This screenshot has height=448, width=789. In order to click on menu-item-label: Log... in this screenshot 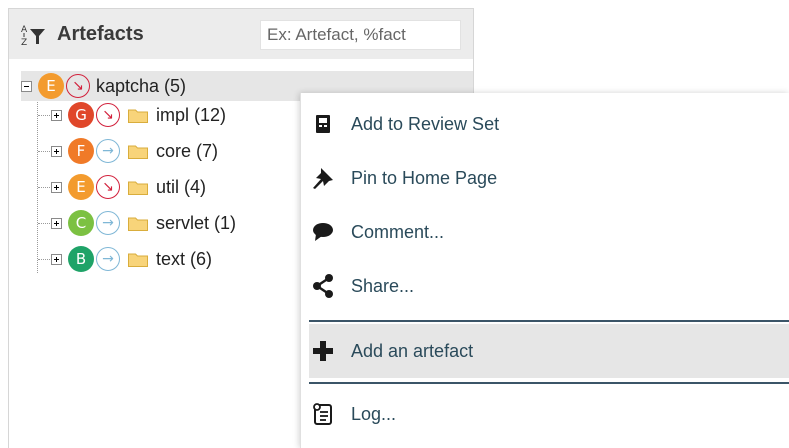, I will do `click(374, 413)`.